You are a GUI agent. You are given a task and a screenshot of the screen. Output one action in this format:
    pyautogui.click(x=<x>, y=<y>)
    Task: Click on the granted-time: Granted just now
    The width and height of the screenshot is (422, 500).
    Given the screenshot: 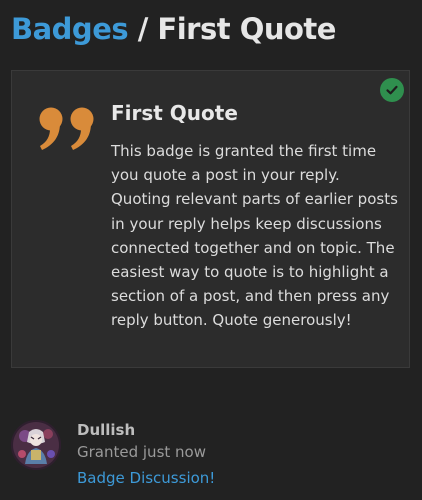 What is the action you would take?
    pyautogui.click(x=141, y=452)
    